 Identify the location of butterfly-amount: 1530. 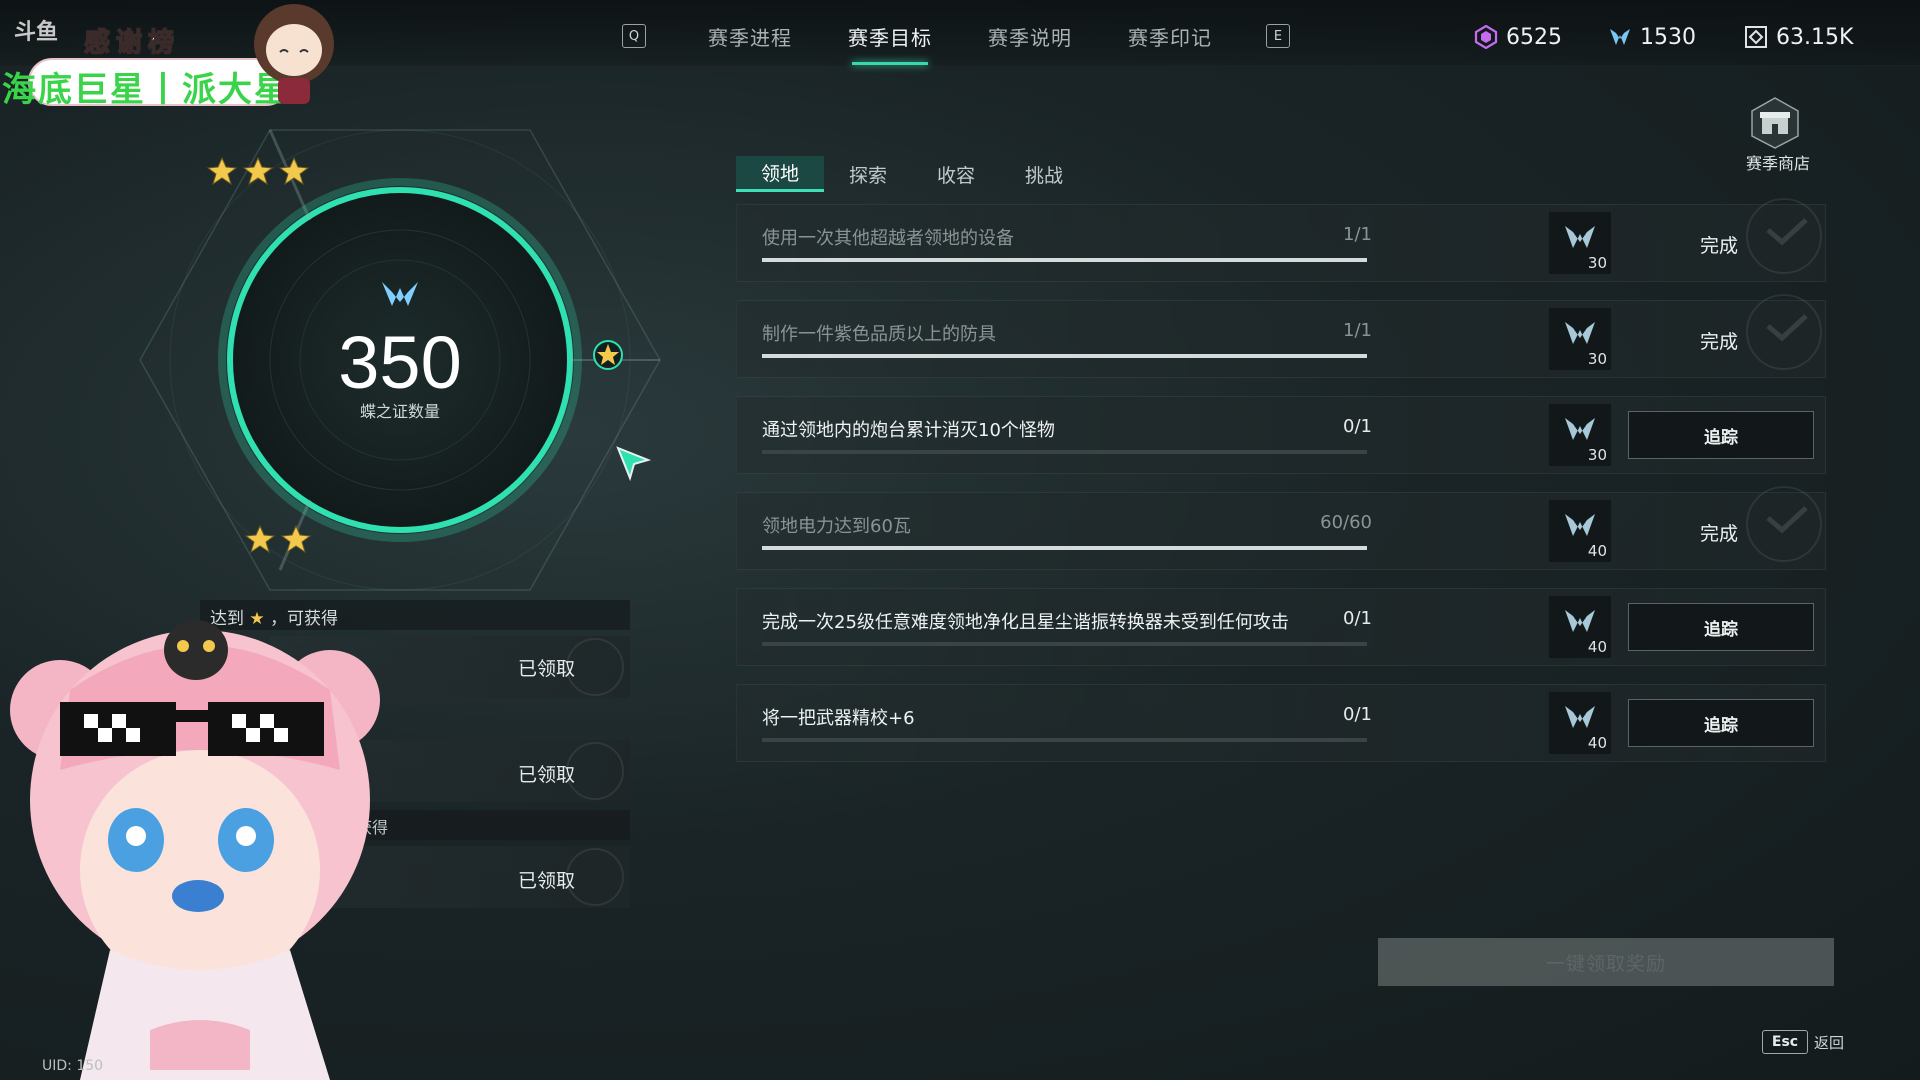
(1668, 37).